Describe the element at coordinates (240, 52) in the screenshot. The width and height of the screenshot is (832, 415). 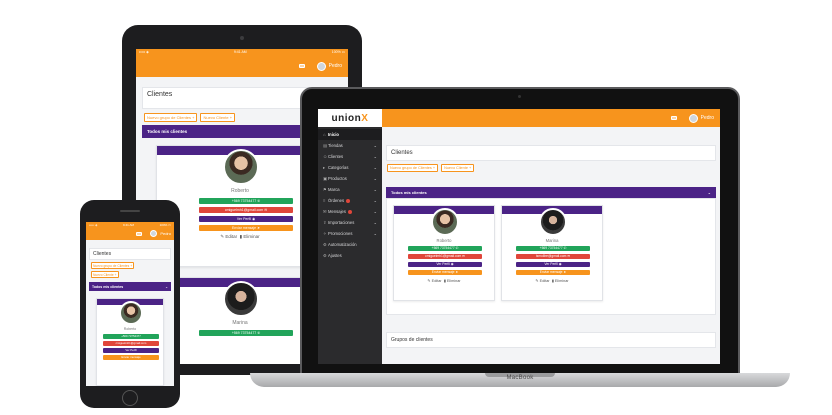
I see `status-time: 9:41 AM` at that location.